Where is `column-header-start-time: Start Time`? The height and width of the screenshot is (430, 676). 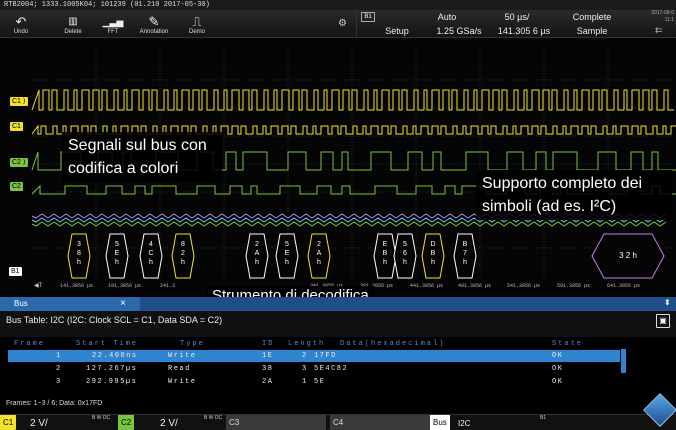
column-header-start-time: Start Time is located at coordinates (107, 344).